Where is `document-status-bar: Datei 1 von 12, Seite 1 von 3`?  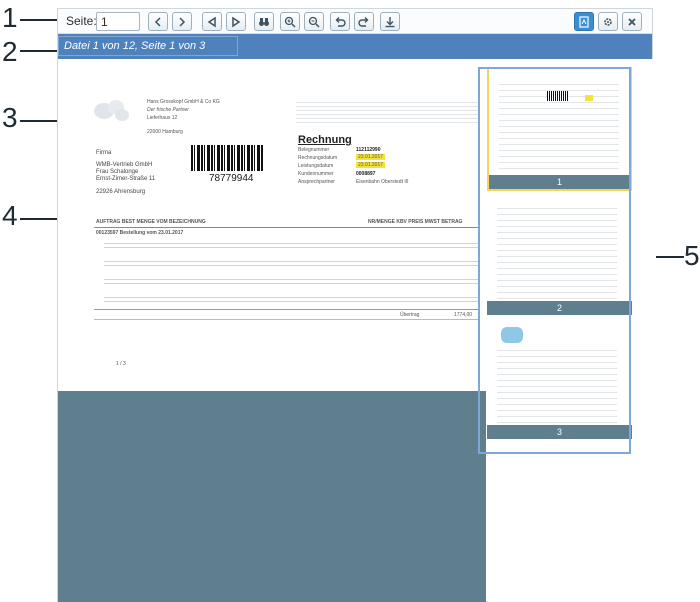 document-status-bar: Datei 1 von 12, Seite 1 von 3 is located at coordinates (355, 46).